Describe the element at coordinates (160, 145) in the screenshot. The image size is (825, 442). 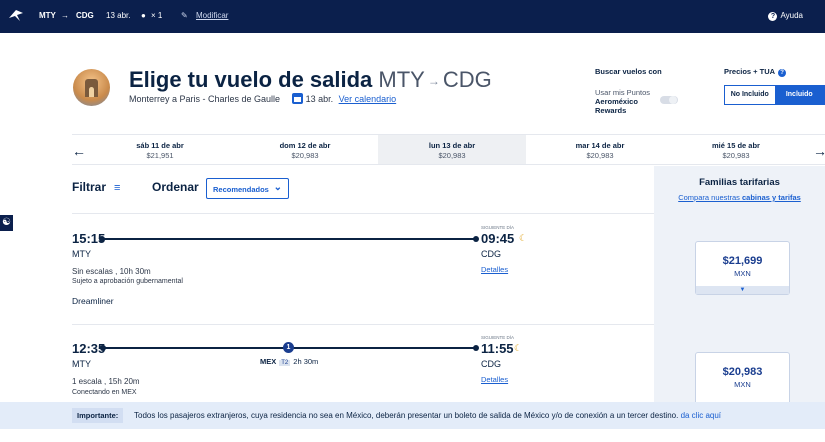
I see `date-label: sáb 11 de abr` at that location.